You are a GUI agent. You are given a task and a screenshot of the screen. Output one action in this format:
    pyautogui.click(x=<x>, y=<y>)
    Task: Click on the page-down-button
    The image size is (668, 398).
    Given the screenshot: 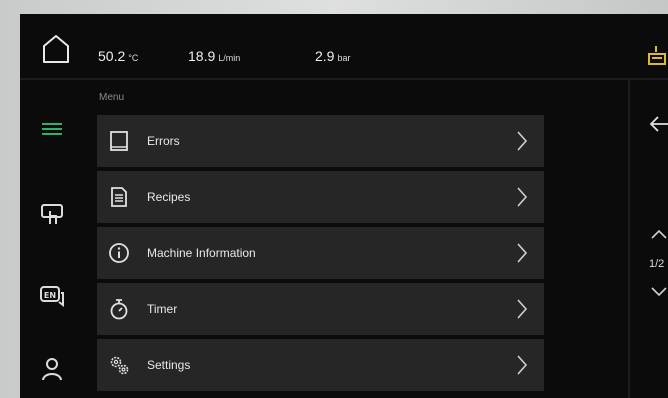 What is the action you would take?
    pyautogui.click(x=659, y=292)
    